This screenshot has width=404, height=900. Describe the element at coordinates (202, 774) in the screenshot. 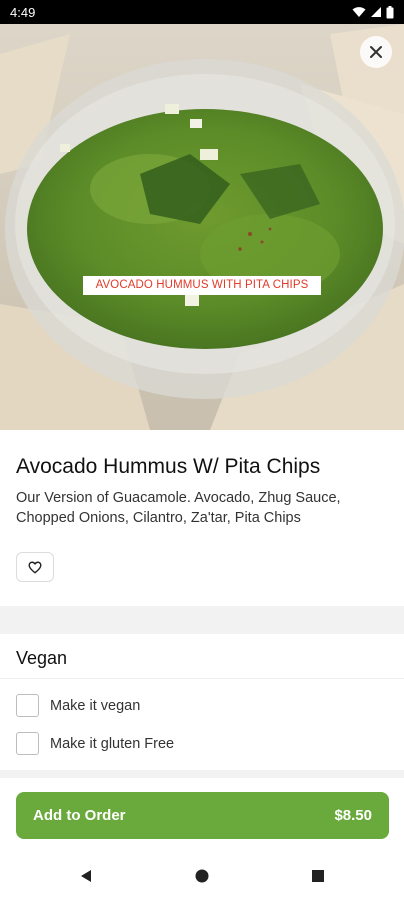

I see `bottom-divider` at that location.